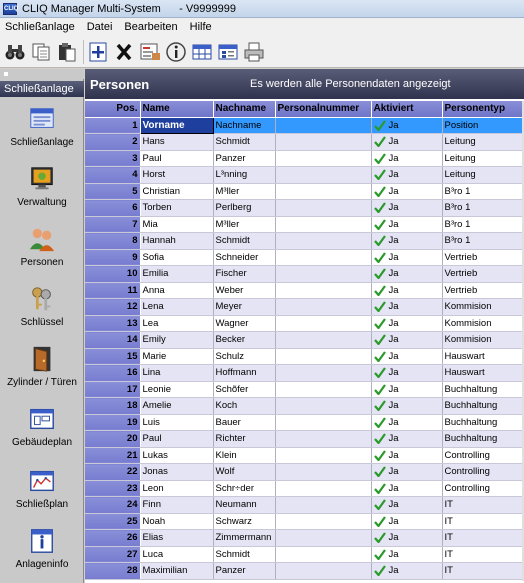  I want to click on cell-nachname: Koch, so click(244, 406).